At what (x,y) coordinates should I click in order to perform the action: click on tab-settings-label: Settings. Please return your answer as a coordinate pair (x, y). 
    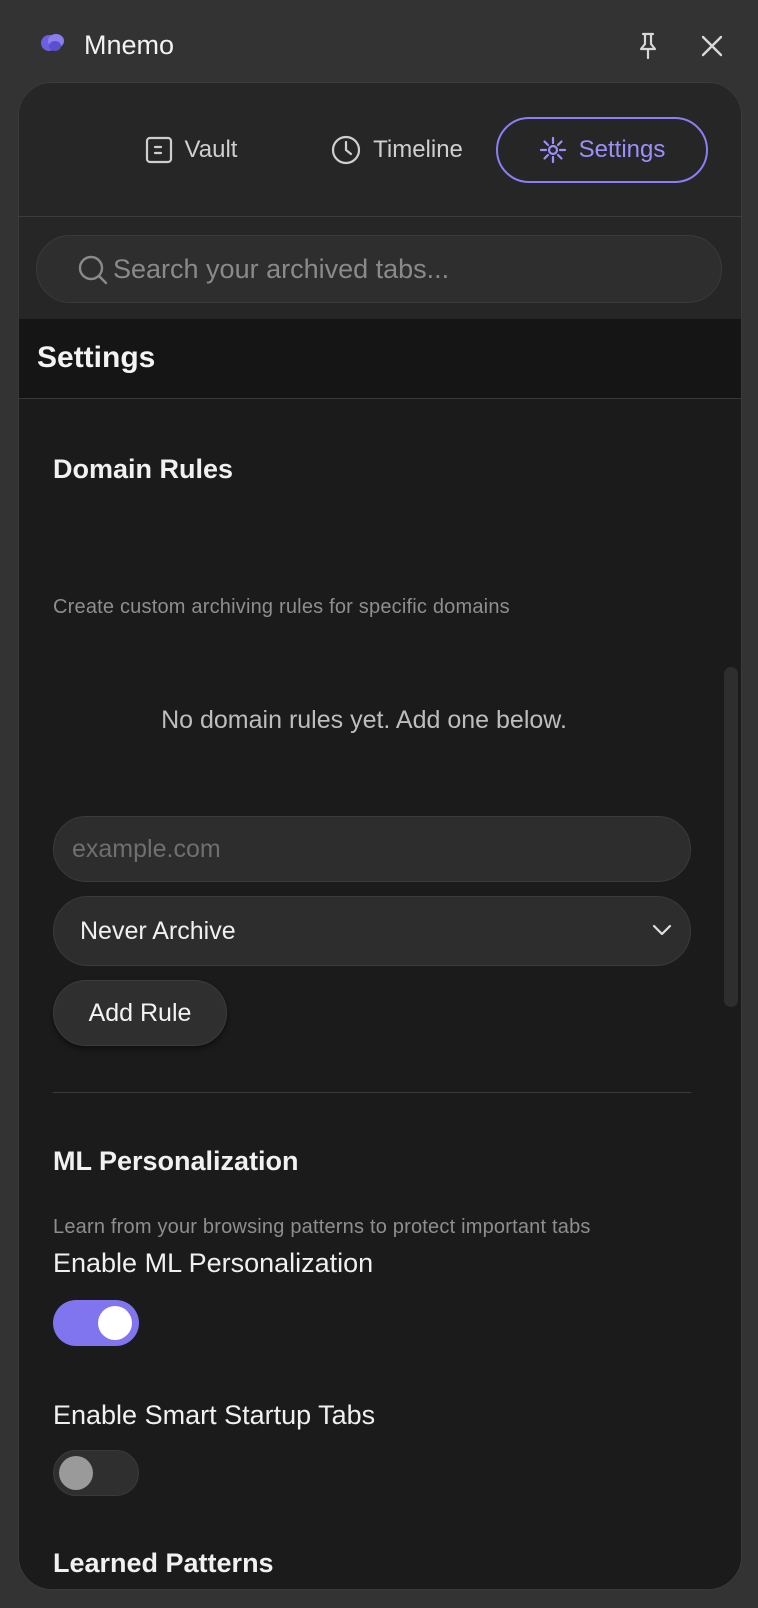
    Looking at the image, I should click on (622, 149).